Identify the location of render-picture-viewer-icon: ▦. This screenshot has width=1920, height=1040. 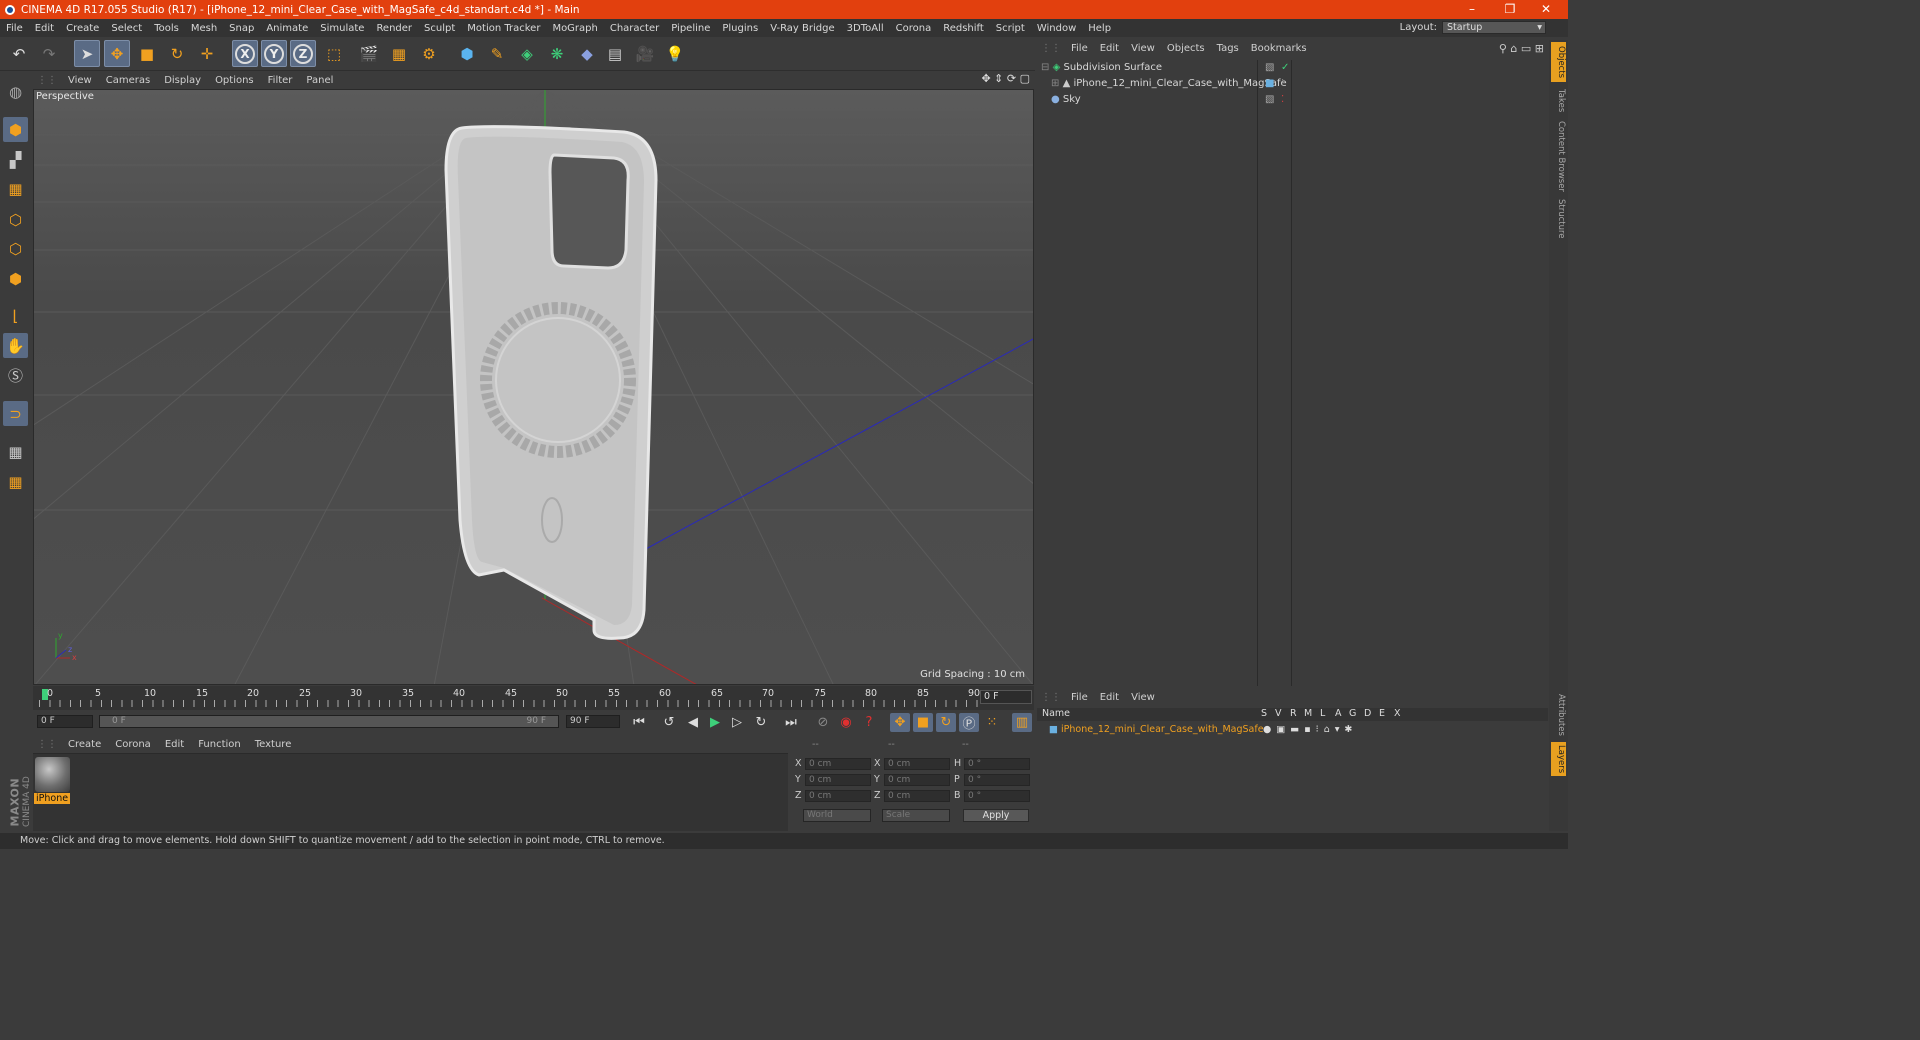
(399, 53).